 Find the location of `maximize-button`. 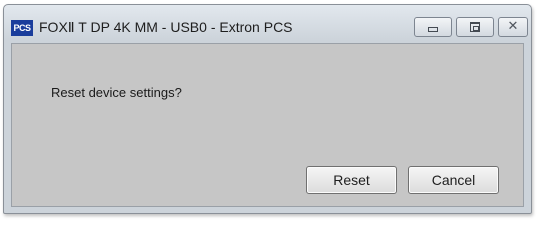

maximize-button is located at coordinates (475, 27).